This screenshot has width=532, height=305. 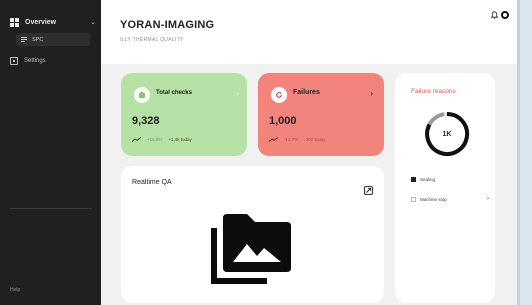 I want to click on nav-sub-label: SPC, so click(x=38, y=39).